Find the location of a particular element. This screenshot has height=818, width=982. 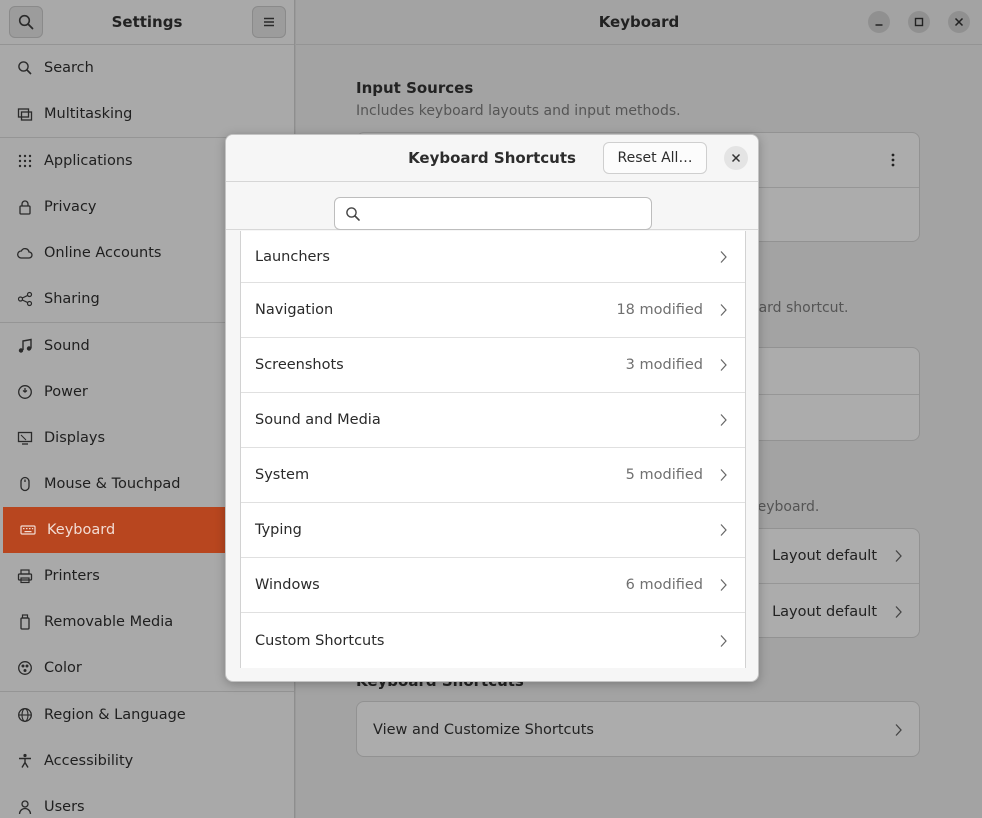

sharing-icon is located at coordinates (25, 299).